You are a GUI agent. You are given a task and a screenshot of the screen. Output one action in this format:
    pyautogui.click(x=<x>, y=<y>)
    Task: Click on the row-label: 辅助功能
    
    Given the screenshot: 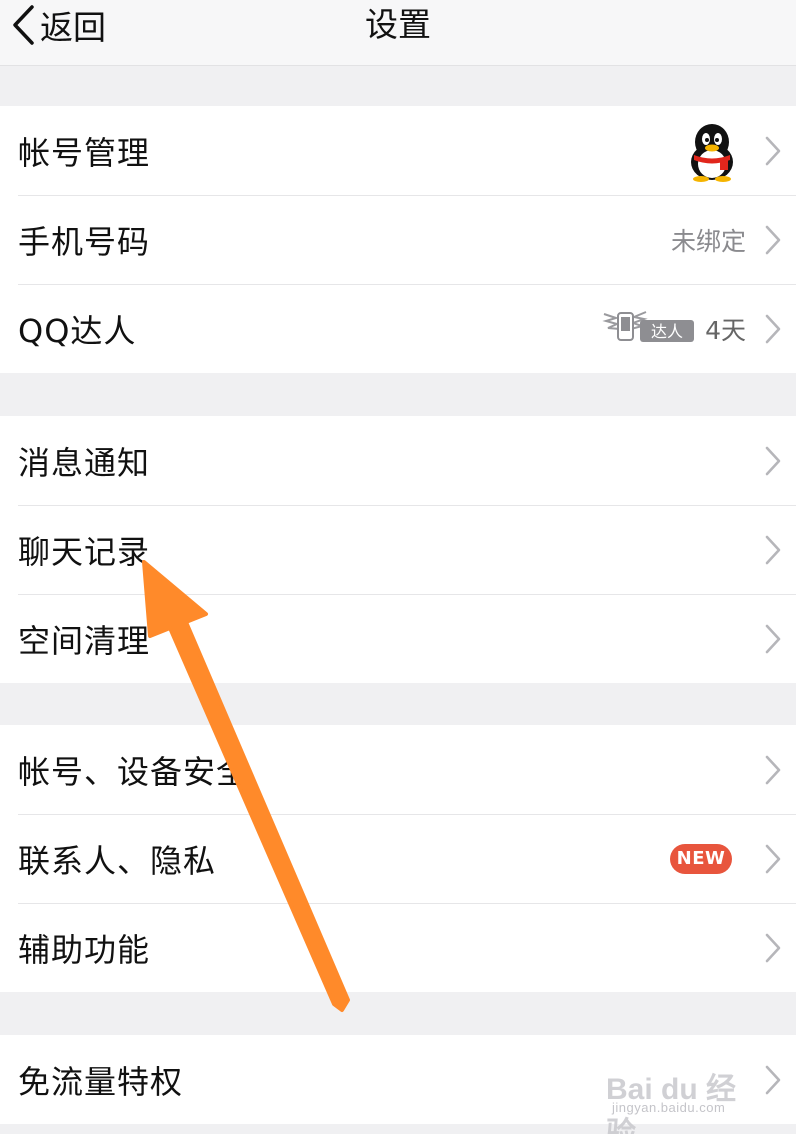 What is the action you would take?
    pyautogui.click(x=84, y=949)
    